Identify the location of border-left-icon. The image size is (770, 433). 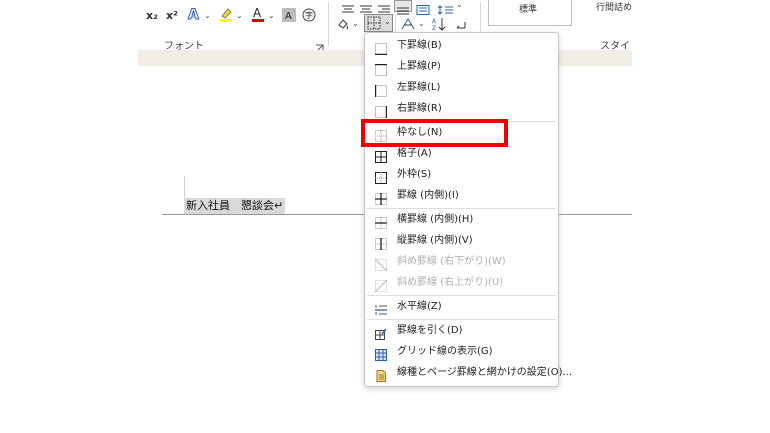
(380, 89).